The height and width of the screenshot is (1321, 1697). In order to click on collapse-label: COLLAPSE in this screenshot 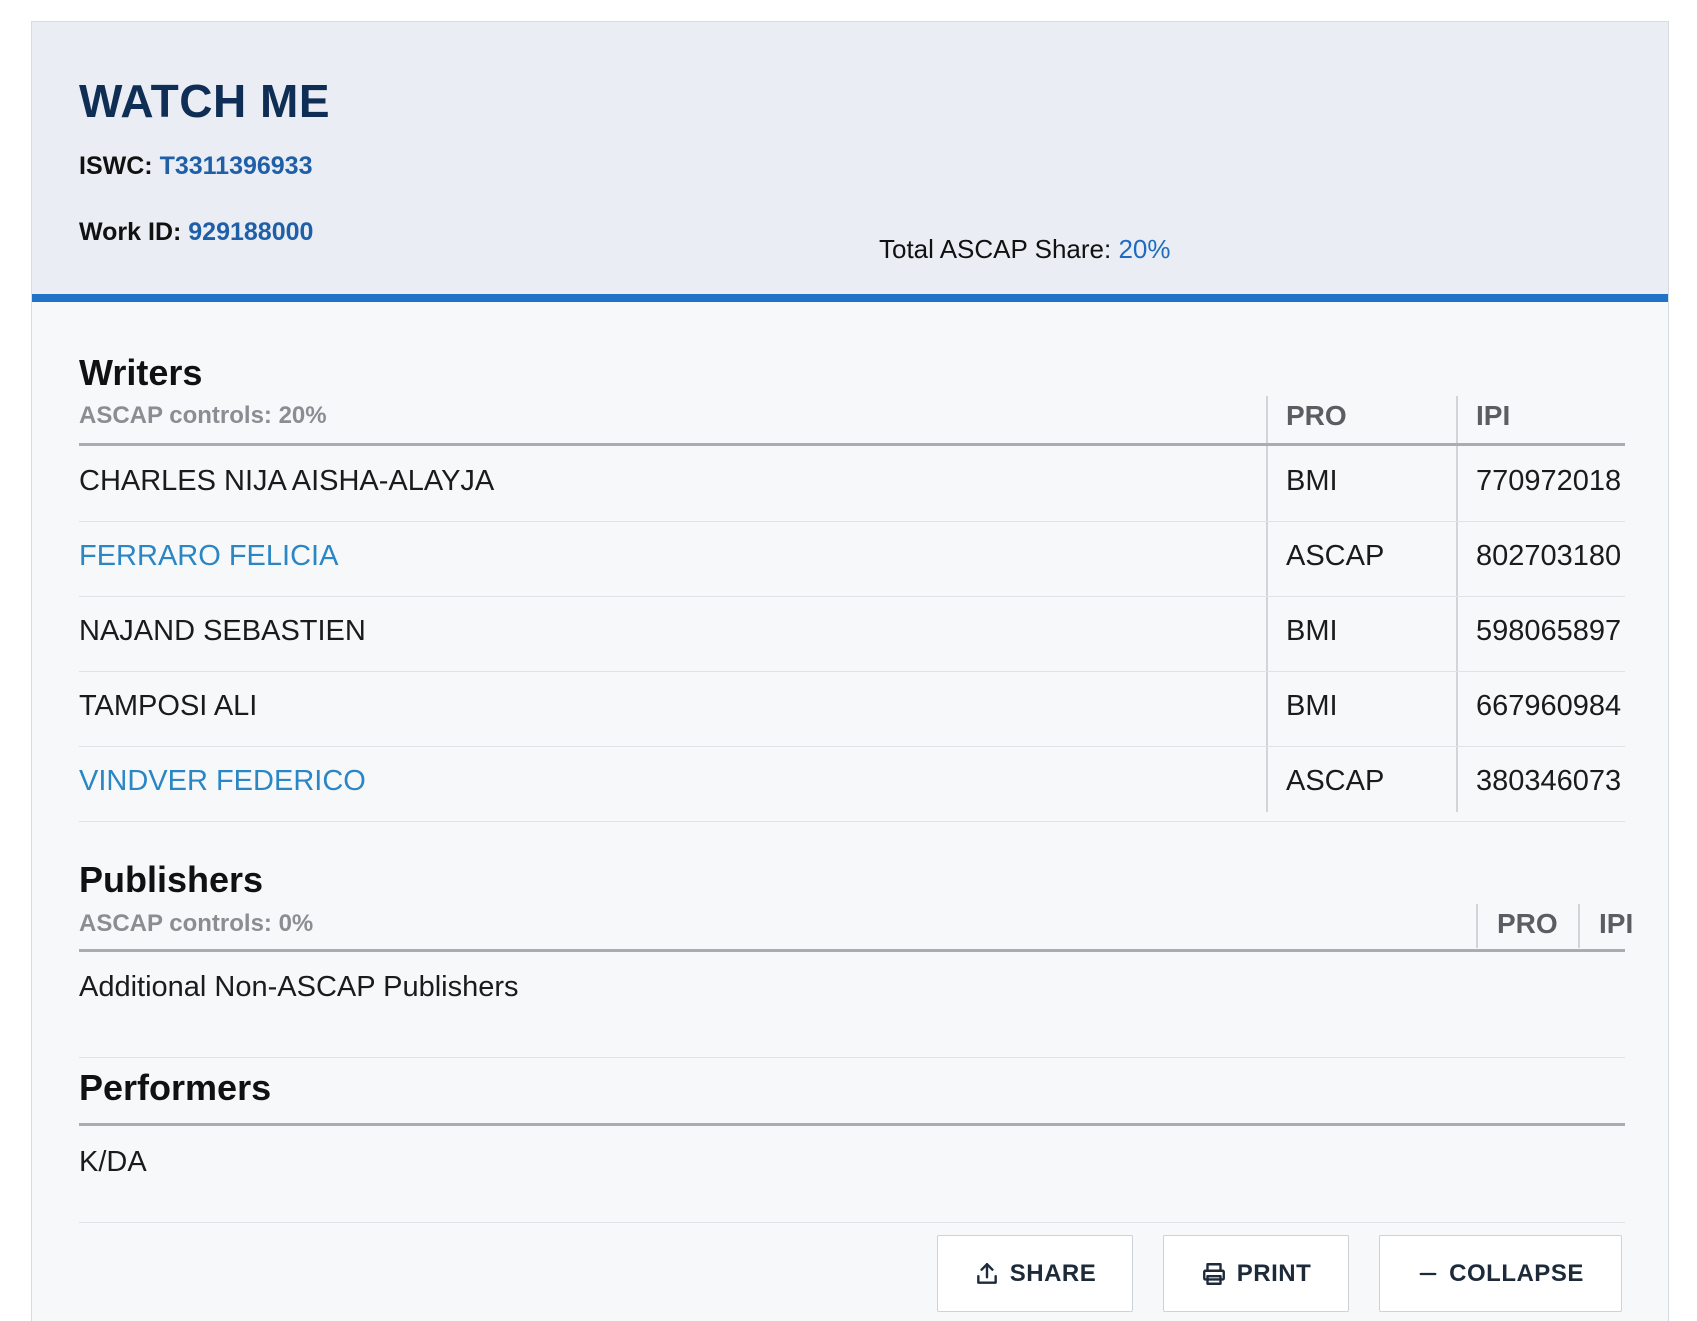, I will do `click(1516, 1273)`.